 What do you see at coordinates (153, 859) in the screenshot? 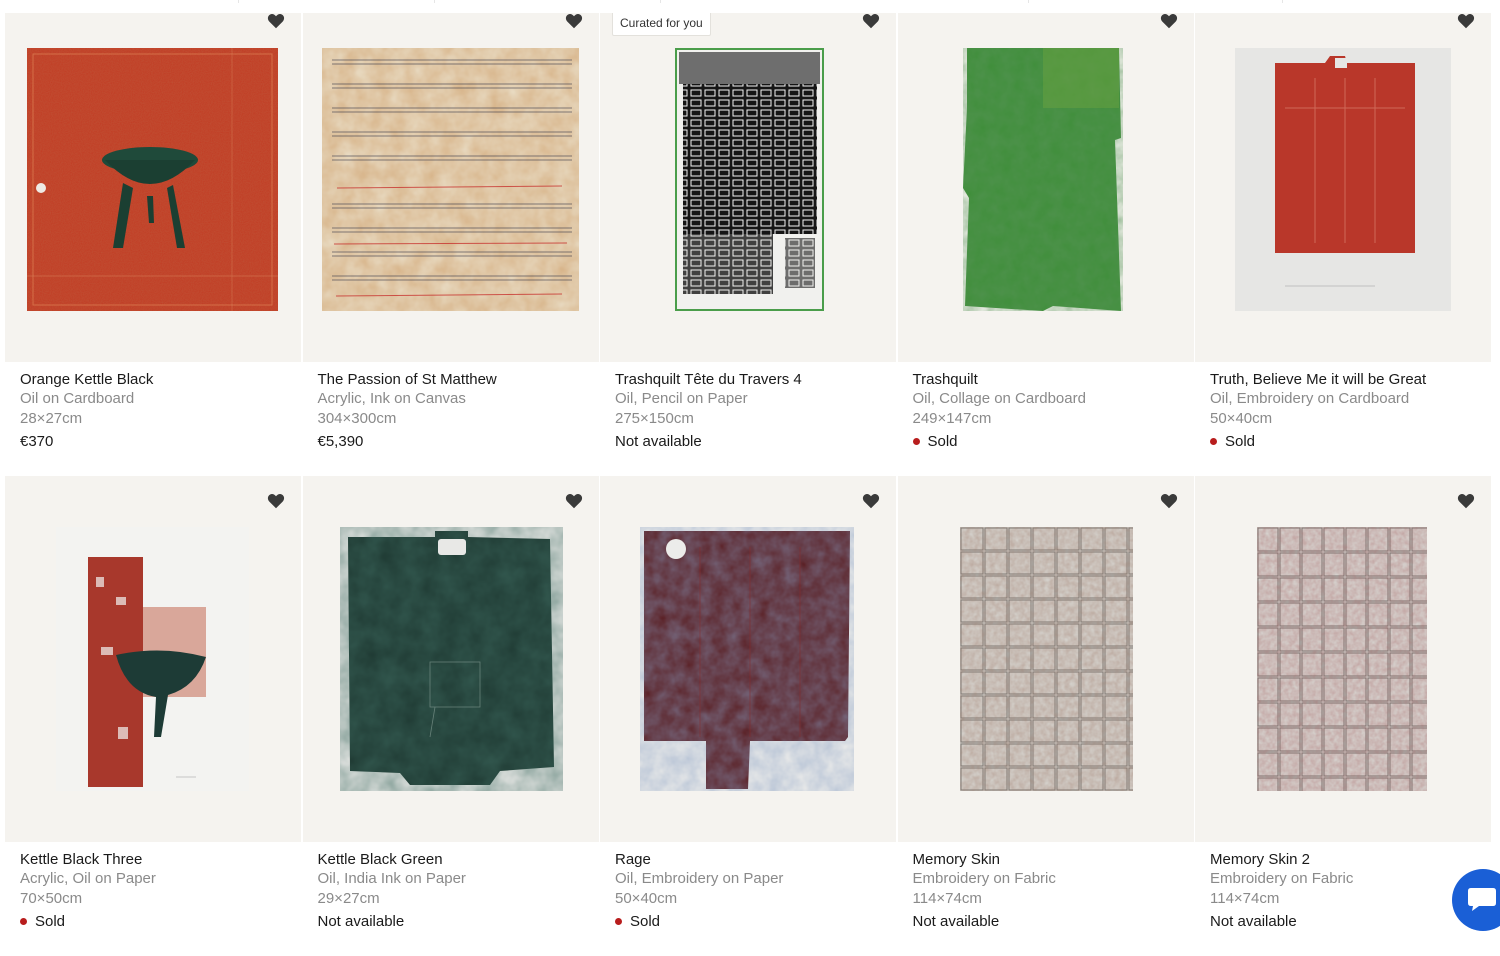
I see `artwork-title: Kettle Black Three` at bounding box center [153, 859].